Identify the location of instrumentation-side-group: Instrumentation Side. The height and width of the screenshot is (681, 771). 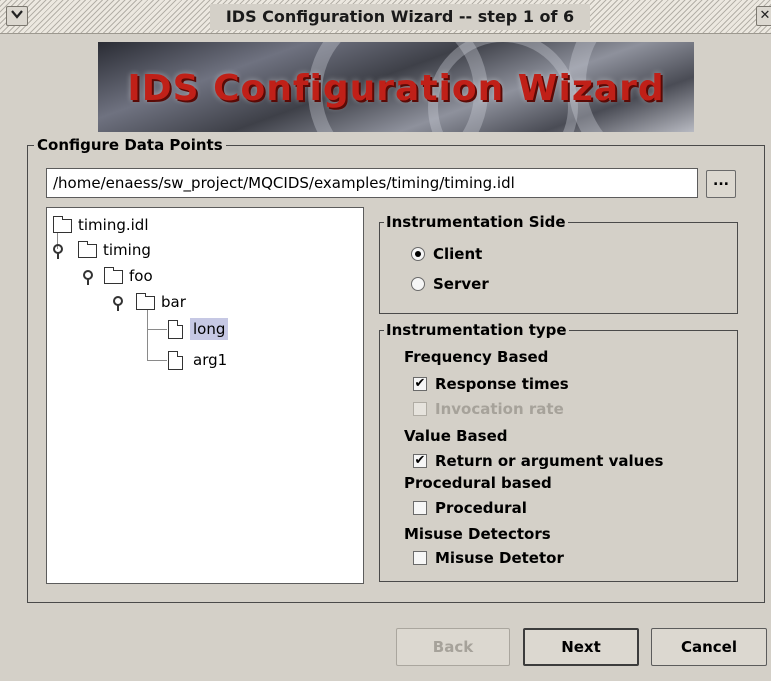
(558, 263).